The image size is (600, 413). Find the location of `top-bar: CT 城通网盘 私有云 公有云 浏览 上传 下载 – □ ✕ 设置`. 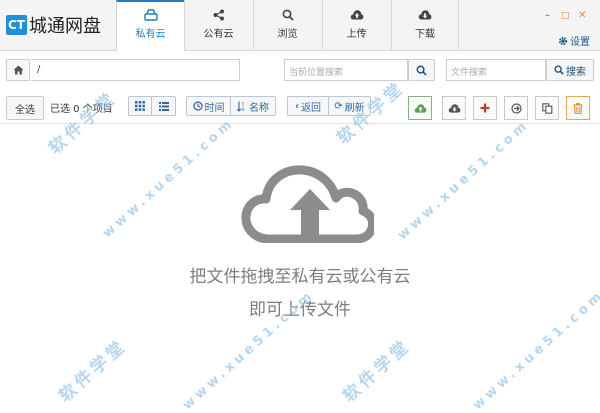

top-bar: CT 城通网盘 私有云 公有云 浏览 上传 下载 – □ ✕ 设置 is located at coordinates (300, 25).